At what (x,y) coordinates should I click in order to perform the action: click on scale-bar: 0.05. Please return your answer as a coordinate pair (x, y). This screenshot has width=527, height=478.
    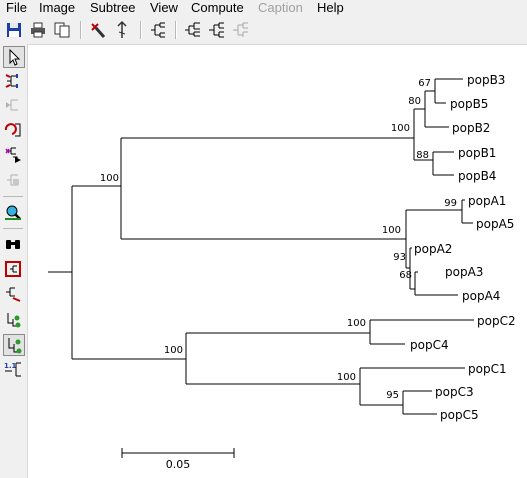
    Looking at the image, I should click on (178, 459).